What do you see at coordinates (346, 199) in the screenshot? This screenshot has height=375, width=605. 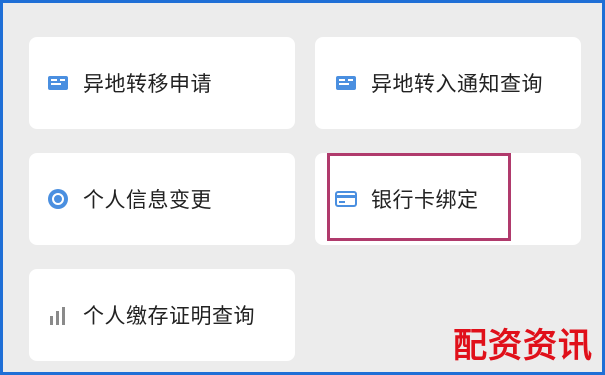 I see `bank-card-icon` at bounding box center [346, 199].